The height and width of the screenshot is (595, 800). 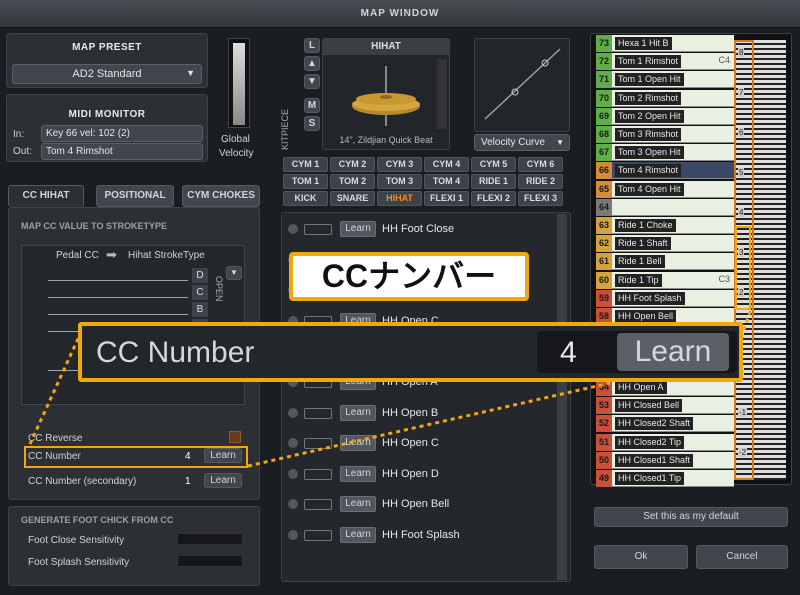 What do you see at coordinates (665, 280) in the screenshot?
I see `keymap-key: 60 Ride 1 Tip C3` at bounding box center [665, 280].